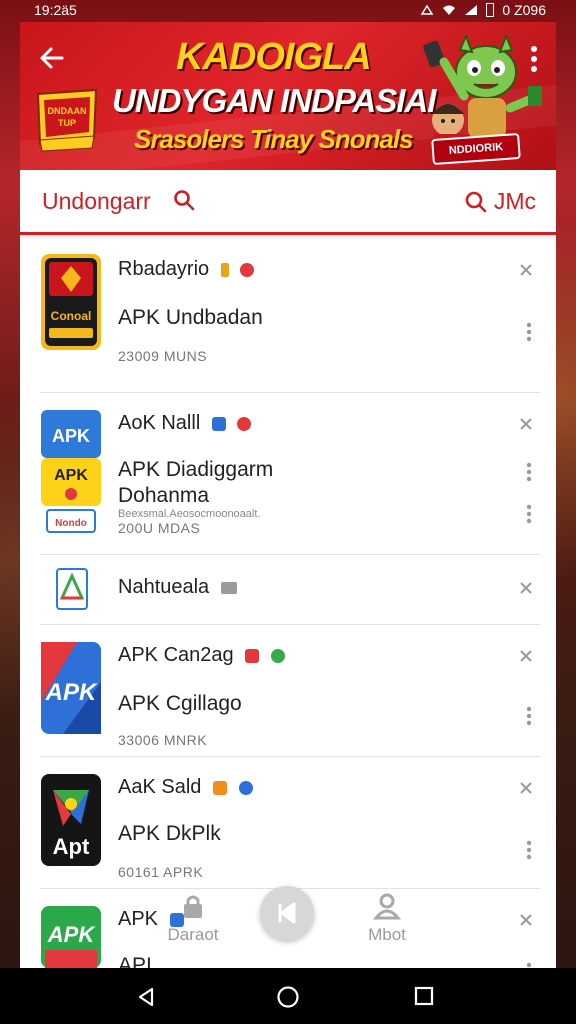 Image resolution: width=576 pixels, height=1024 pixels. Describe the element at coordinates (427, 9) in the screenshot. I see `alarm-icon` at that location.